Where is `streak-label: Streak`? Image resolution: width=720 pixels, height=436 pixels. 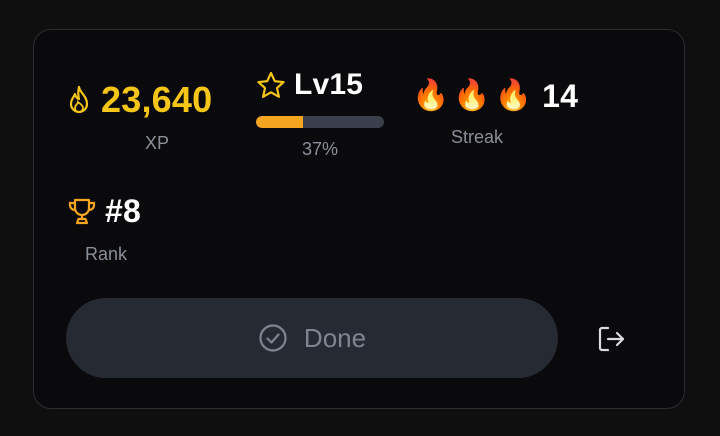
streak-label: Streak is located at coordinates (477, 137).